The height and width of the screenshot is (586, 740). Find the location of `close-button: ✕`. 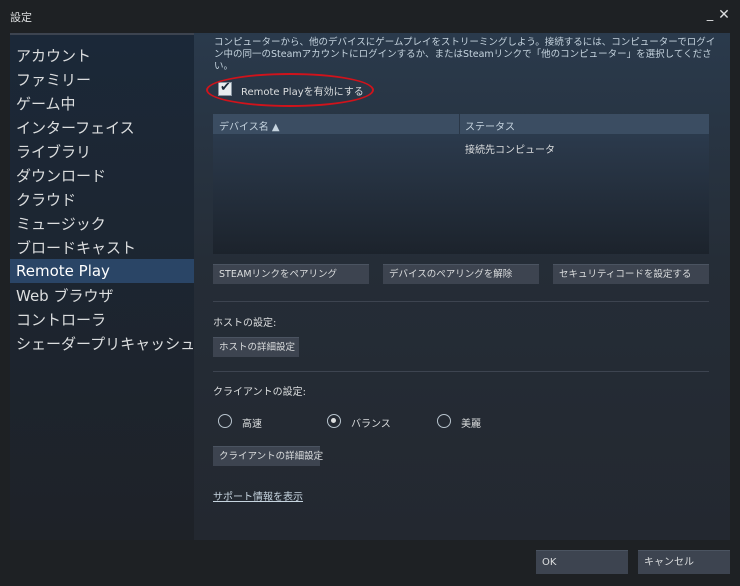

close-button: ✕ is located at coordinates (724, 15).